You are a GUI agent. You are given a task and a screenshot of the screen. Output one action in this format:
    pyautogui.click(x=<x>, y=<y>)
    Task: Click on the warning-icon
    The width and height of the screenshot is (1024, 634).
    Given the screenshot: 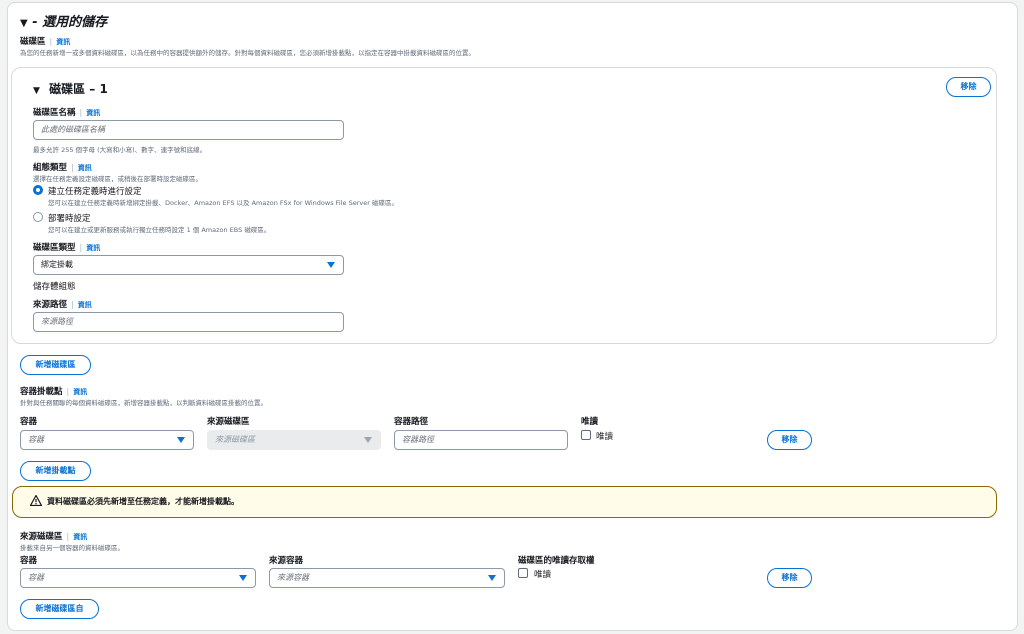 What is the action you would take?
    pyautogui.click(x=36, y=501)
    